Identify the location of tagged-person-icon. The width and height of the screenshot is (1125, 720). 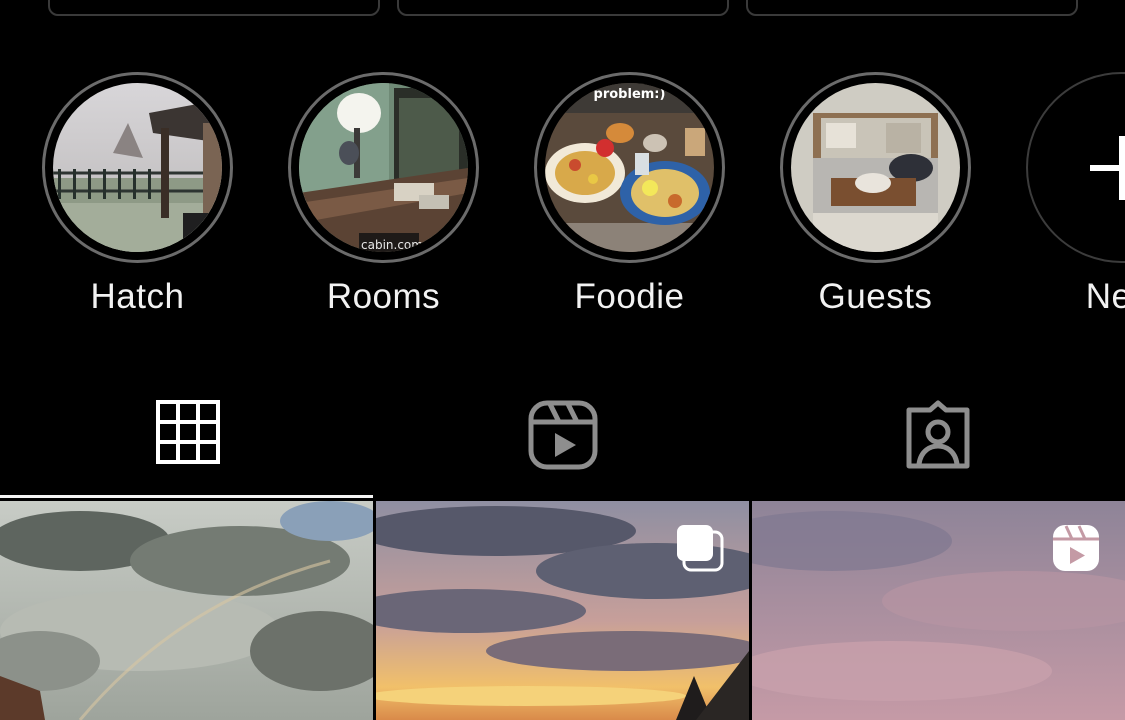
(937, 434).